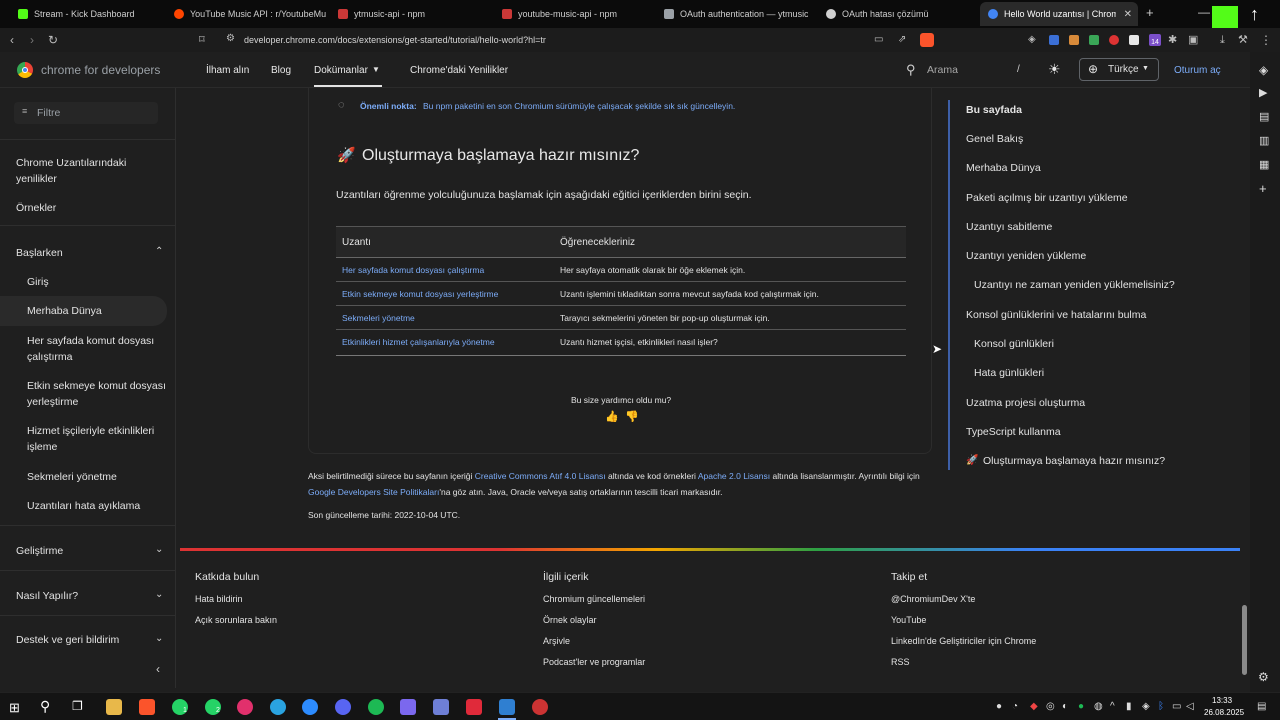 The width and height of the screenshot is (1280, 720). What do you see at coordinates (911, 70) in the screenshot?
I see `search-icon: ⚲` at bounding box center [911, 70].